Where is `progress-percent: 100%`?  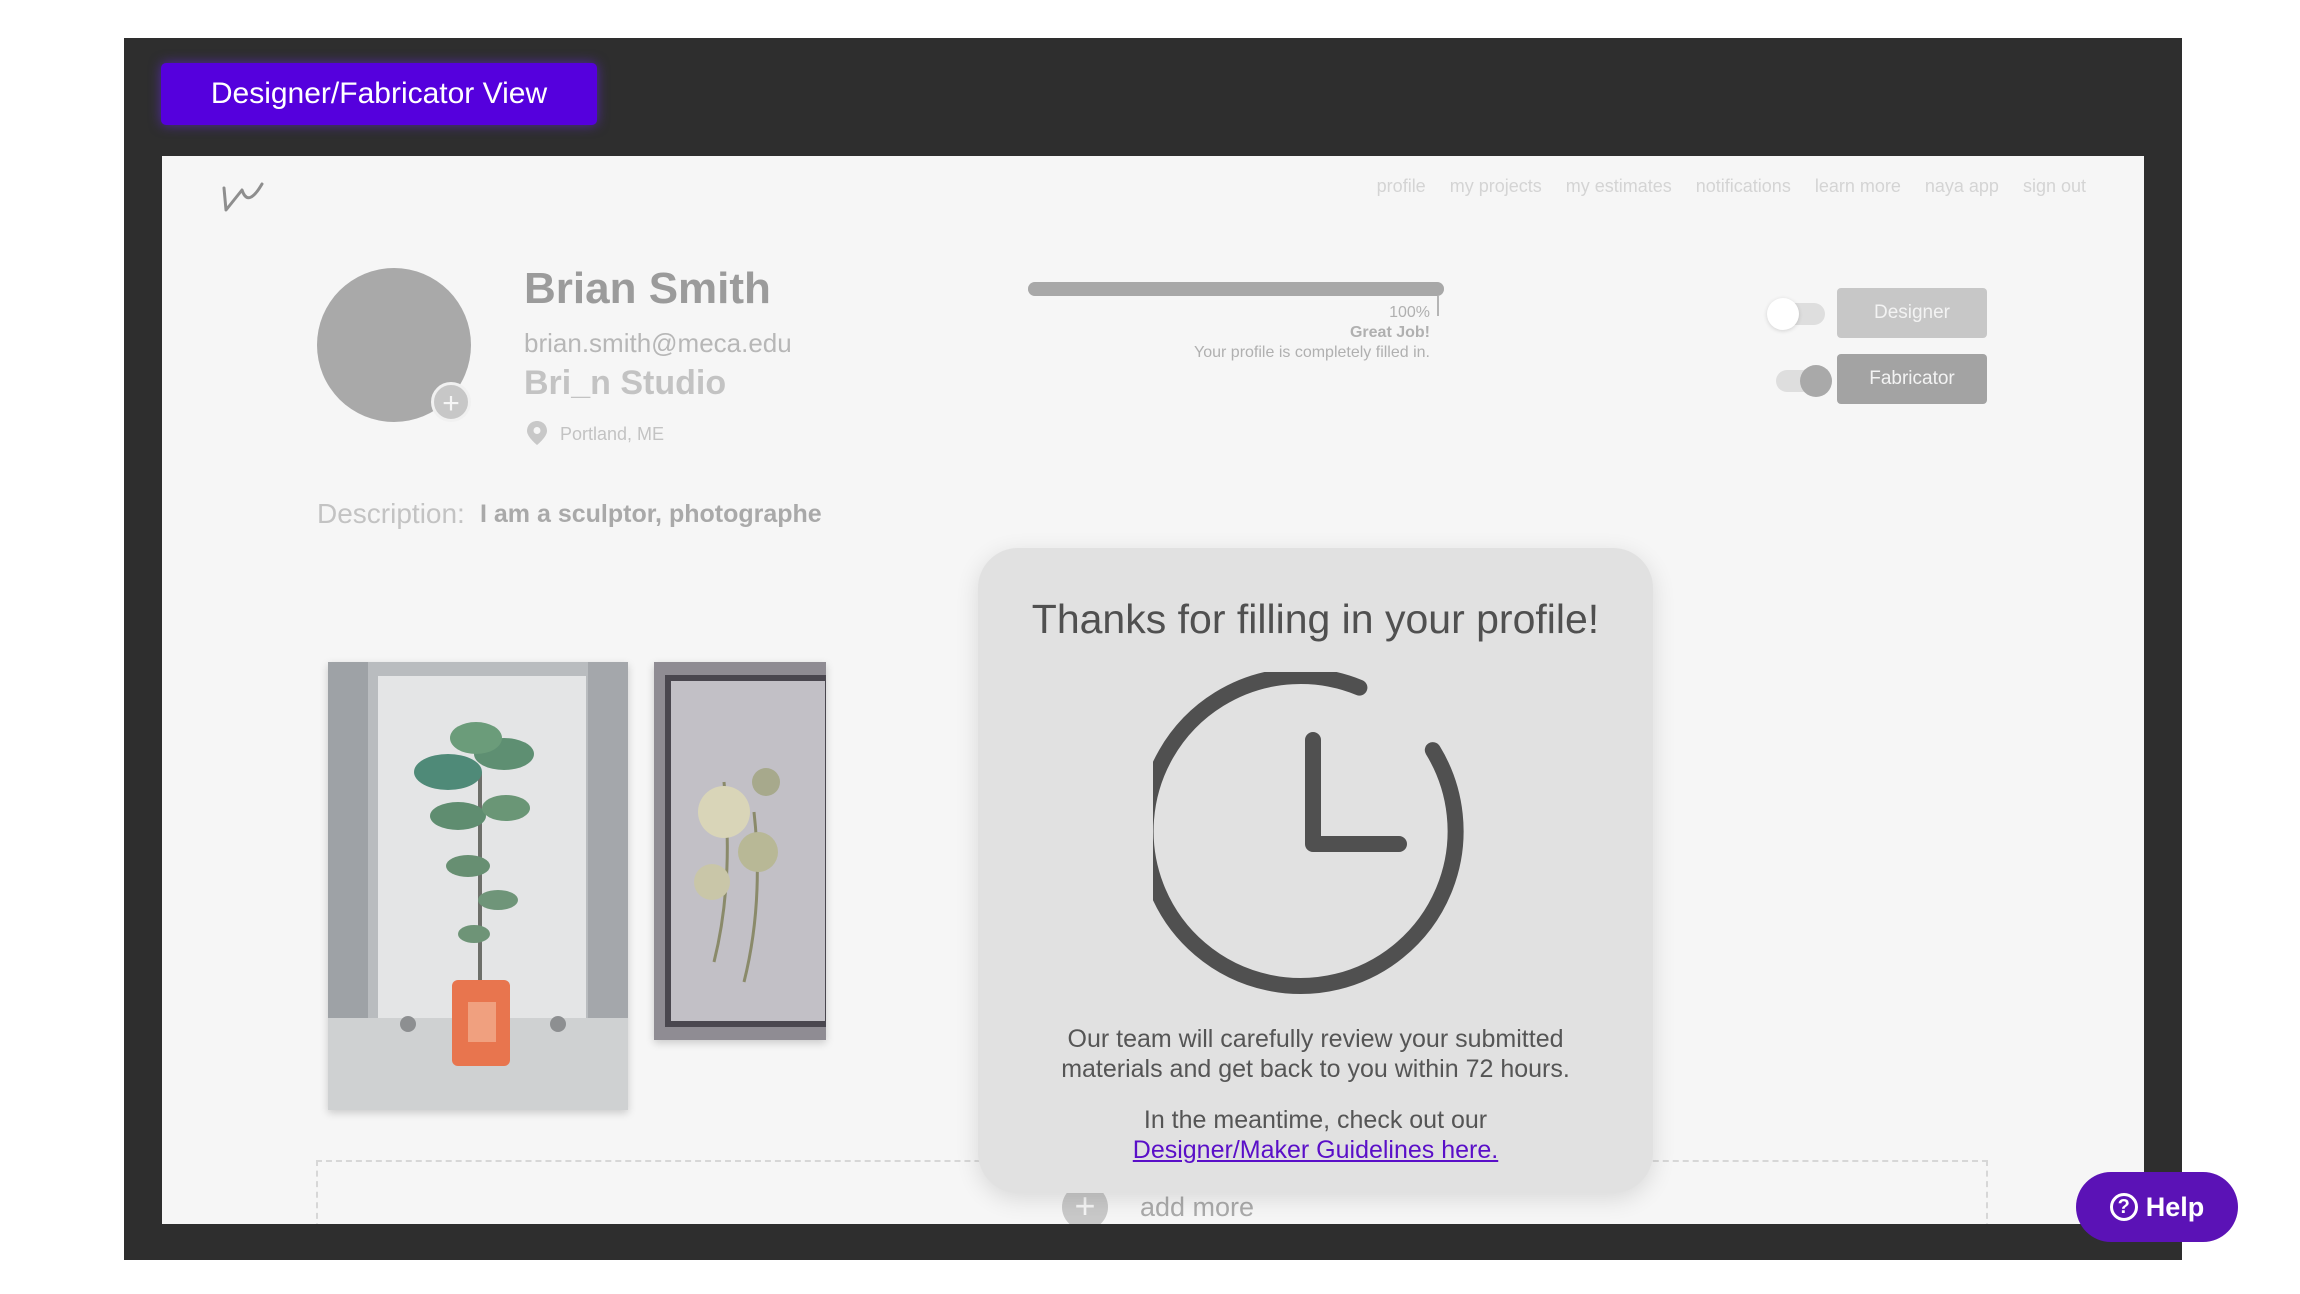
progress-percent: 100% is located at coordinates (1409, 312).